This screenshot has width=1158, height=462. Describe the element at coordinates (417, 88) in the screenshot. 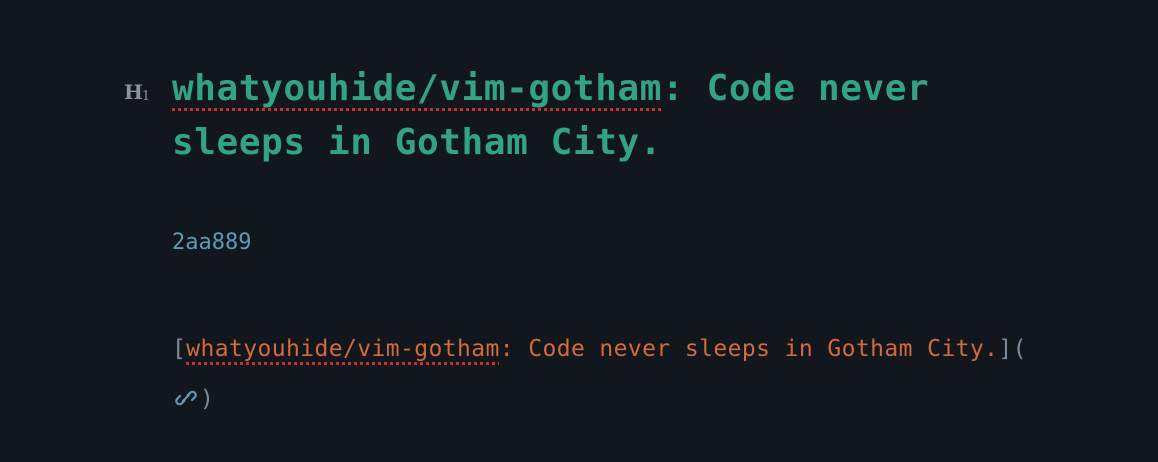

I see `heading-repo-name: whatyouhide/vim-gotham` at that location.